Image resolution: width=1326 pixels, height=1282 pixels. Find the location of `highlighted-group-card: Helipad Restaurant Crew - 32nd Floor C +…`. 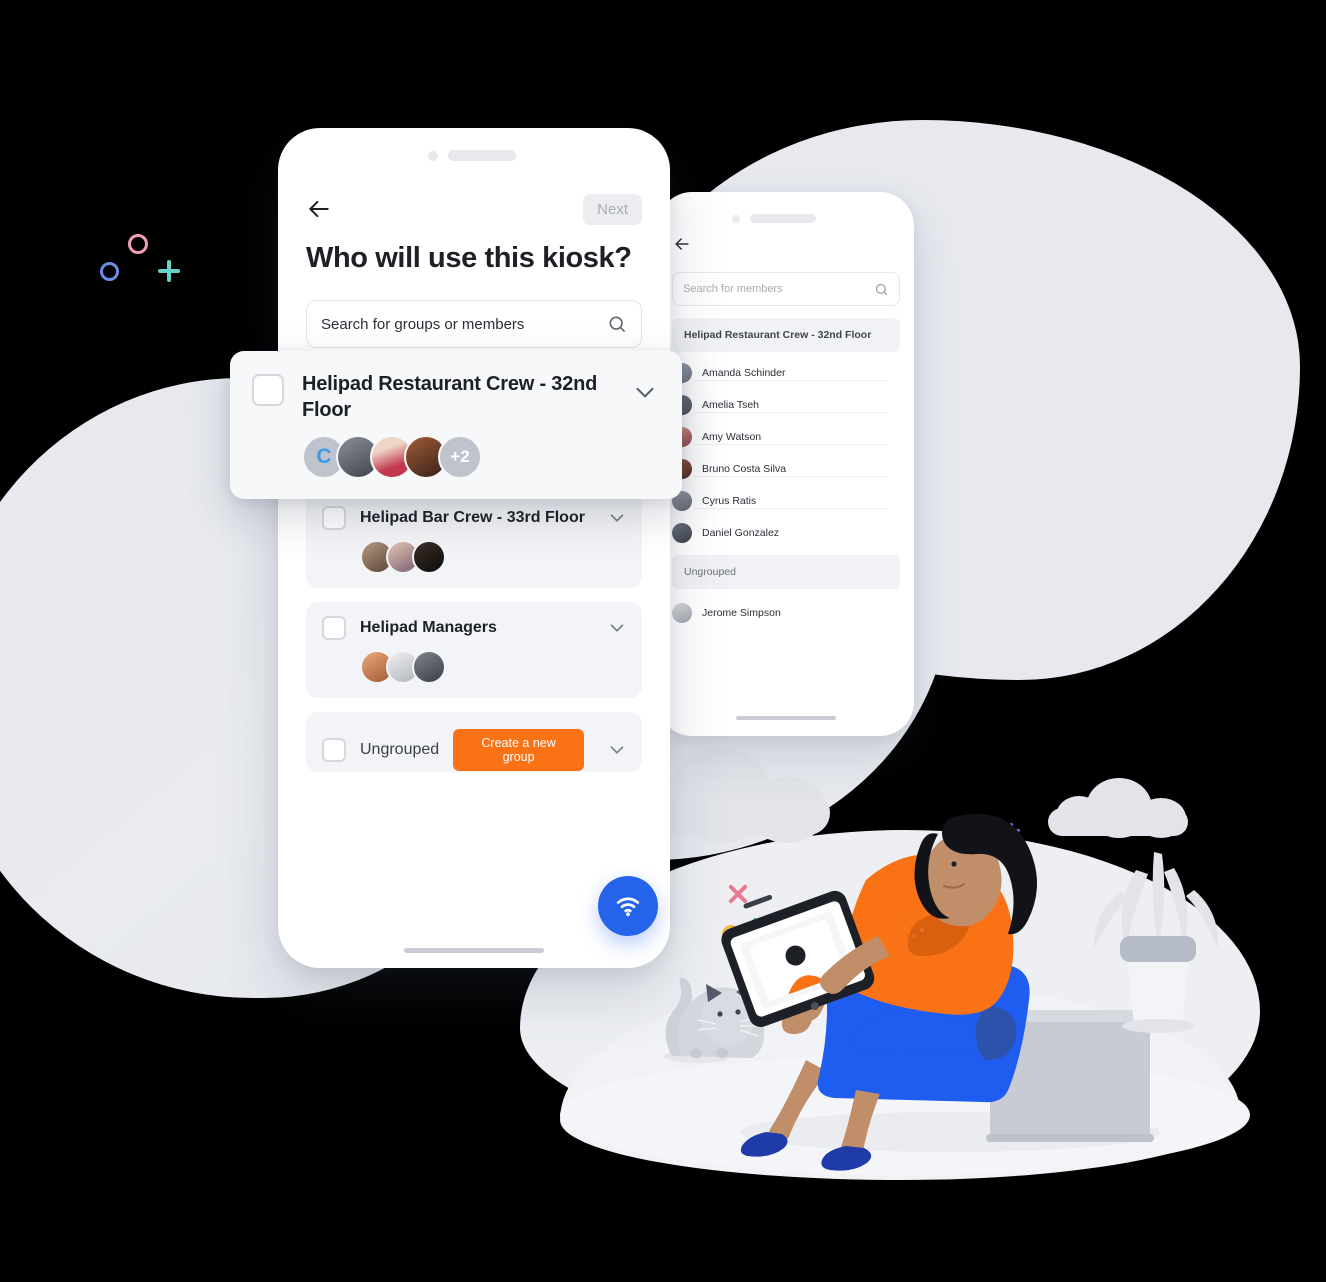

highlighted-group-card: Helipad Restaurant Crew - 32nd Floor C +… is located at coordinates (456, 425).